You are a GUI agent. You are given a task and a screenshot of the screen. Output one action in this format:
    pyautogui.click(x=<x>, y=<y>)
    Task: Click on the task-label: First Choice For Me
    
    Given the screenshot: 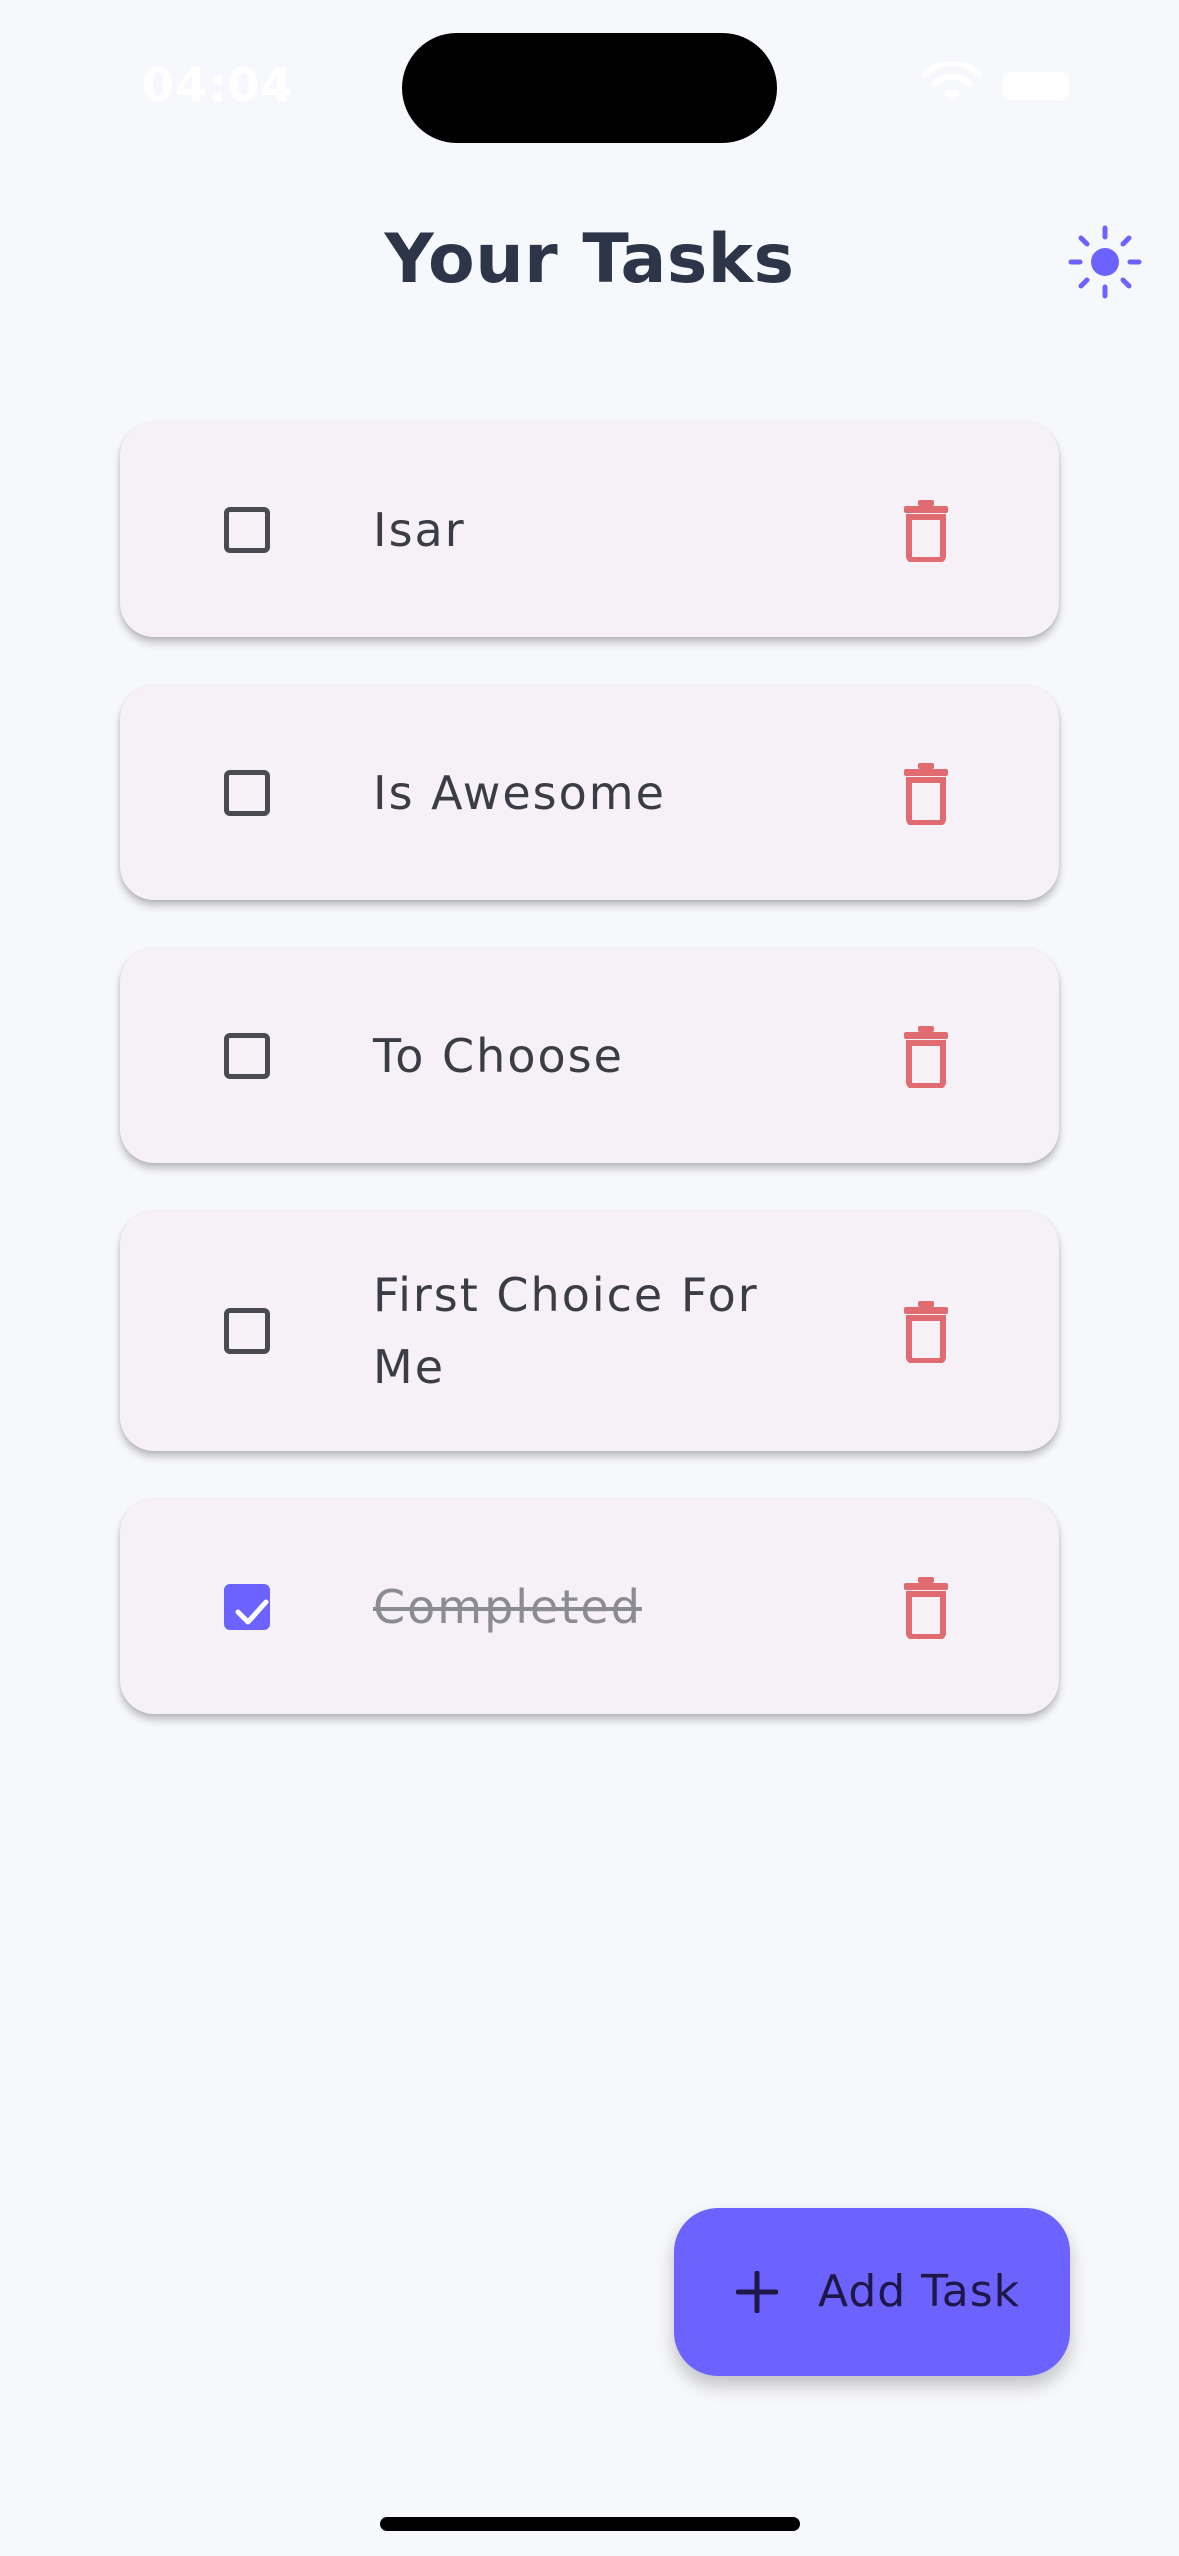 What is the action you would take?
    pyautogui.click(x=566, y=1331)
    